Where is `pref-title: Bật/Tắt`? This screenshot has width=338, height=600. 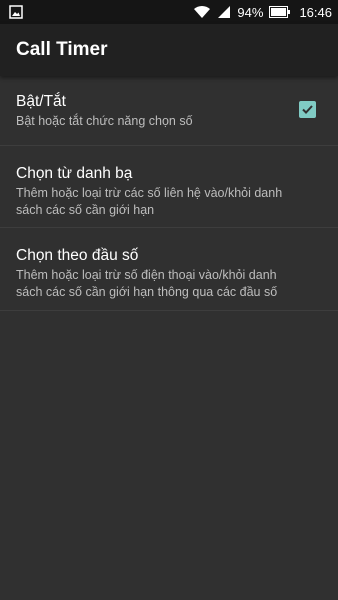 pref-title: Bật/Tắt is located at coordinates (41, 101).